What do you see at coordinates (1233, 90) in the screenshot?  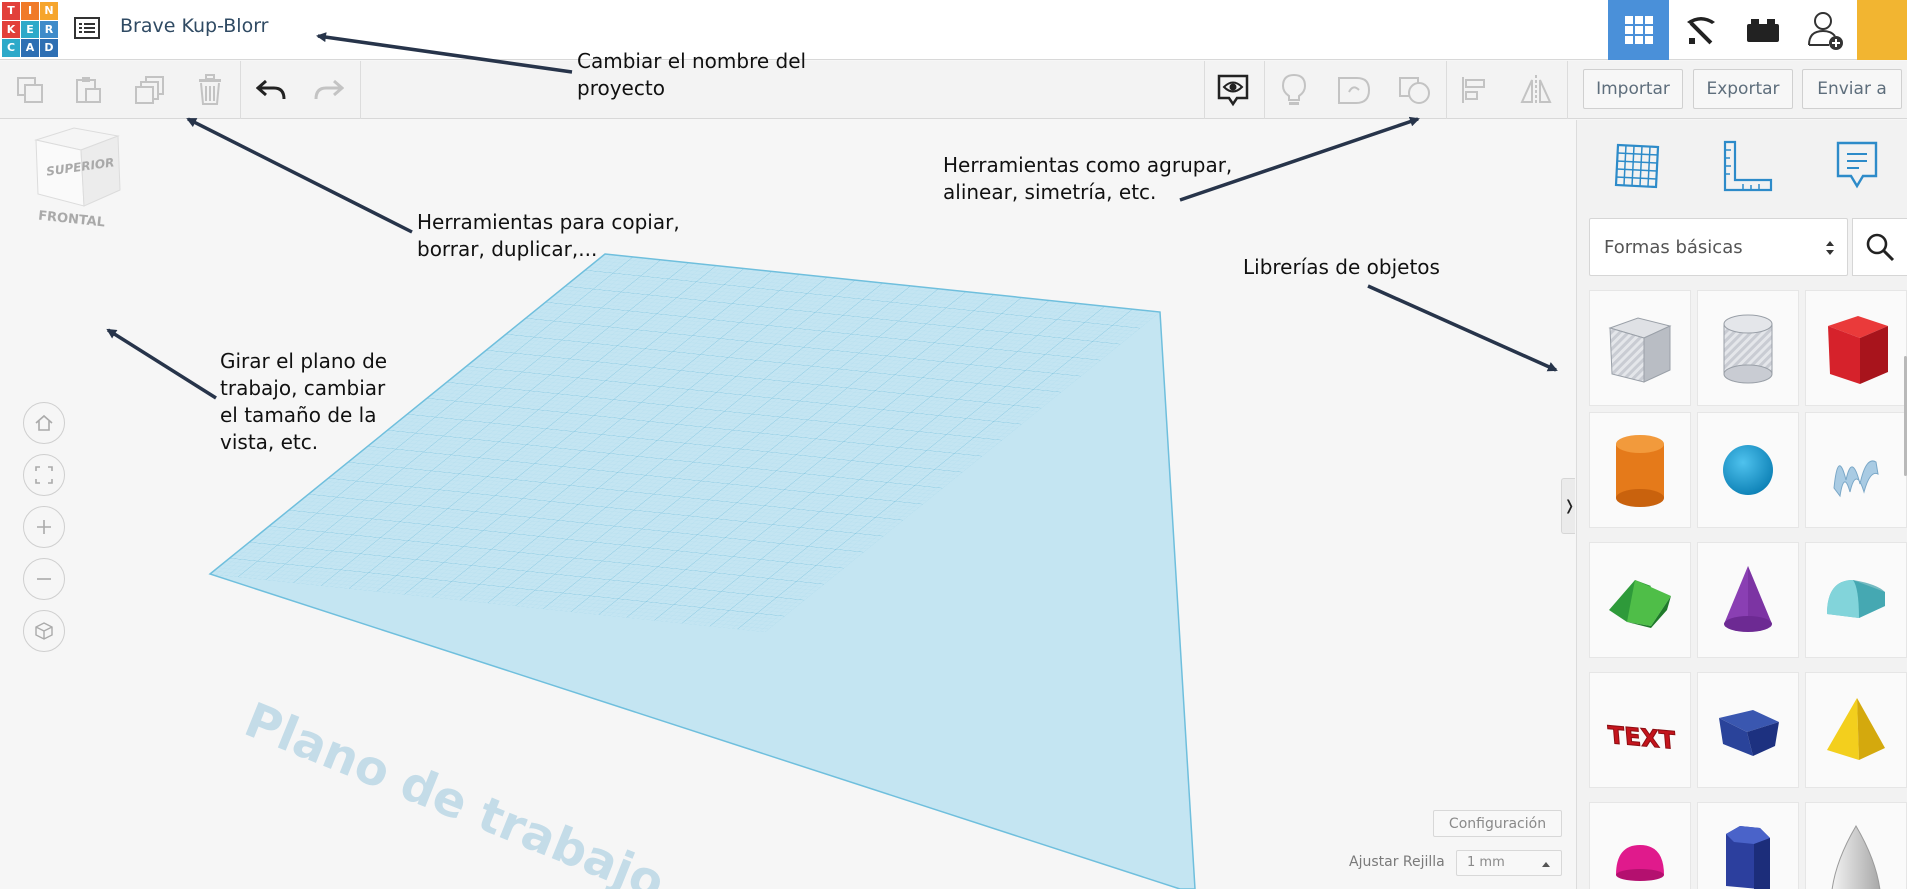 I see `notes-visibility-button` at bounding box center [1233, 90].